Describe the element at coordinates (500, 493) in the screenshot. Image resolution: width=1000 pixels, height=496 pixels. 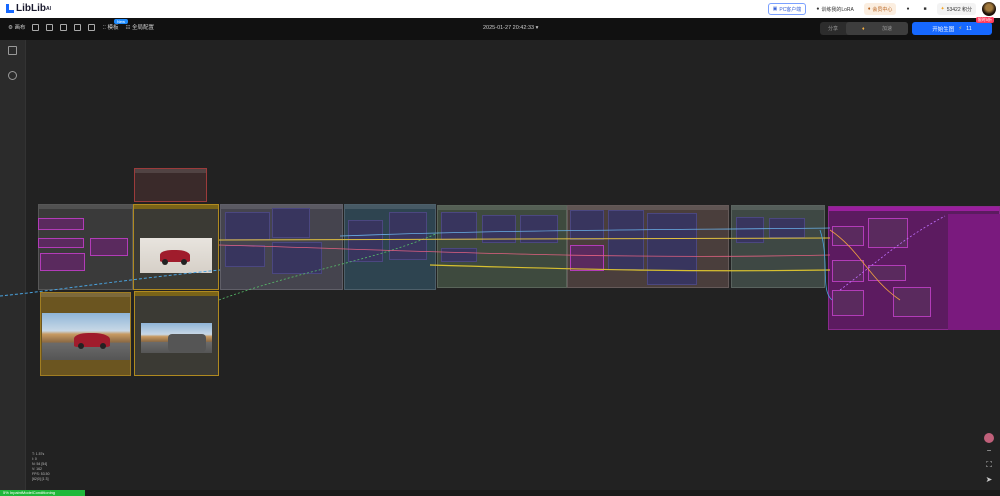
I see `status-bar: 5% InpaintModelConditioning` at that location.